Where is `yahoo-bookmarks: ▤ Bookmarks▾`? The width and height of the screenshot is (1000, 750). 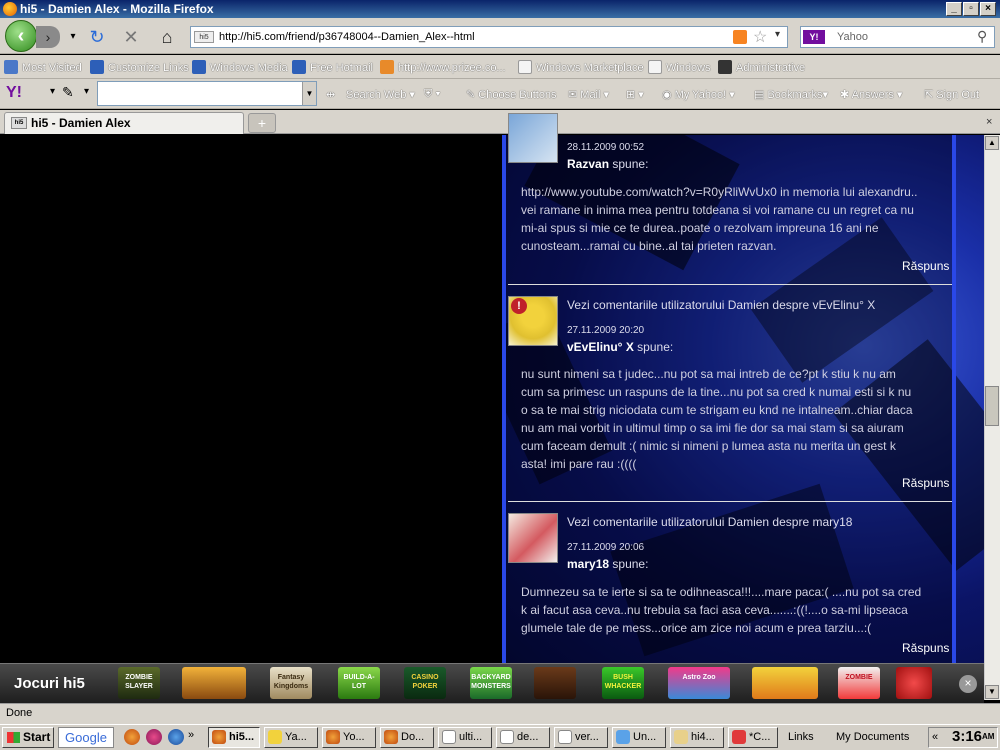 yahoo-bookmarks: ▤ Bookmarks▾ is located at coordinates (791, 94).